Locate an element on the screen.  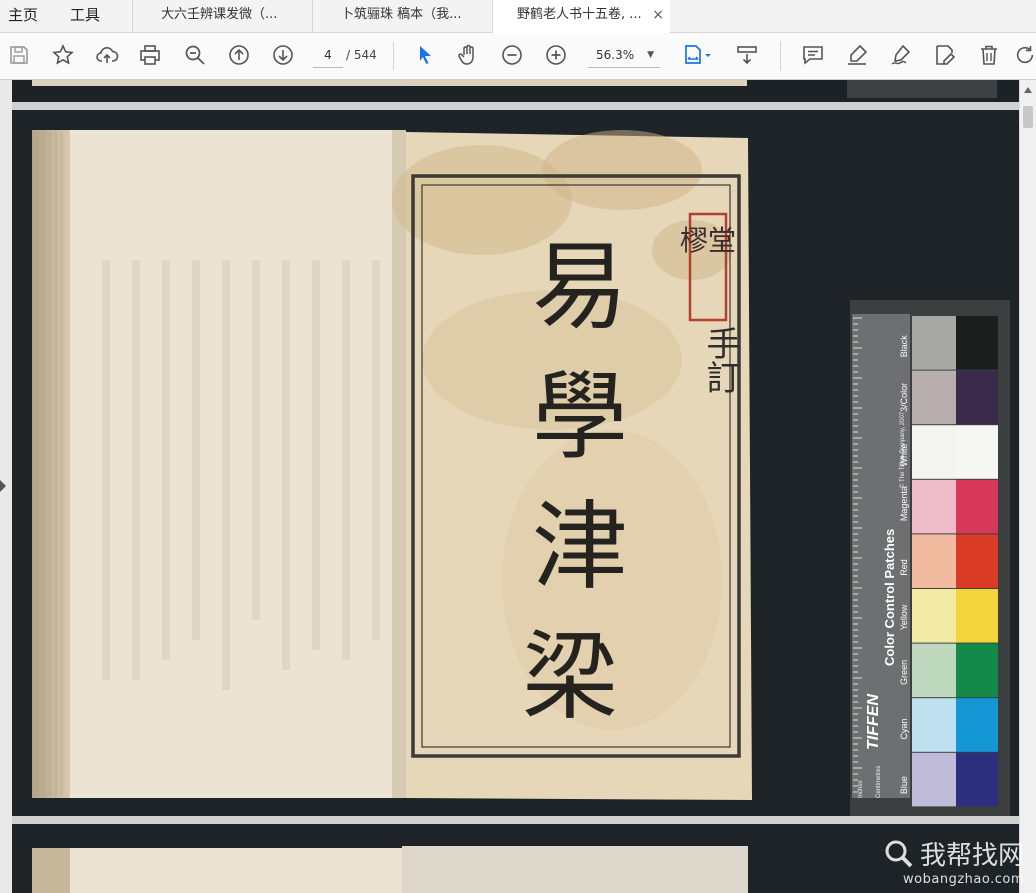
color-patch-light-blue is located at coordinates (934, 779).